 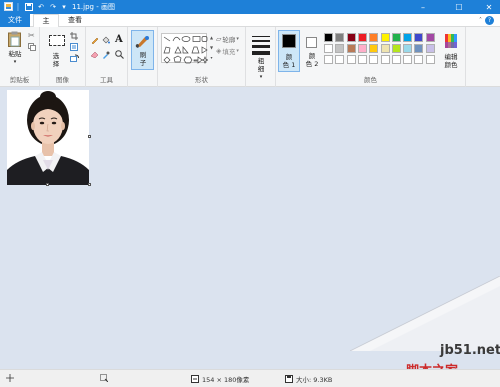 I want to click on portrait-photo, so click(x=48, y=137).